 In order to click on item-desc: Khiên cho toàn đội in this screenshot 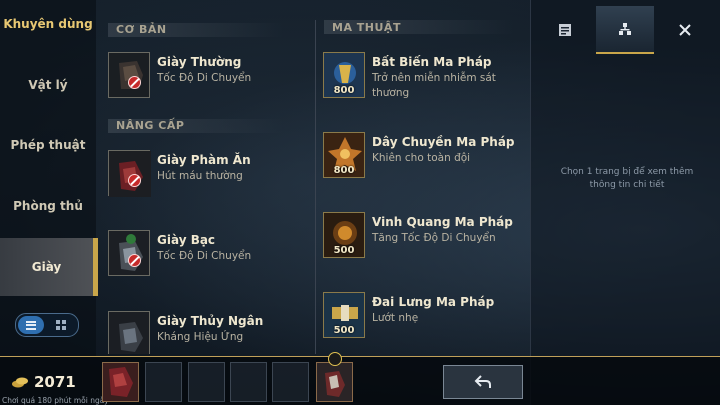, I will do `click(421, 158)`.